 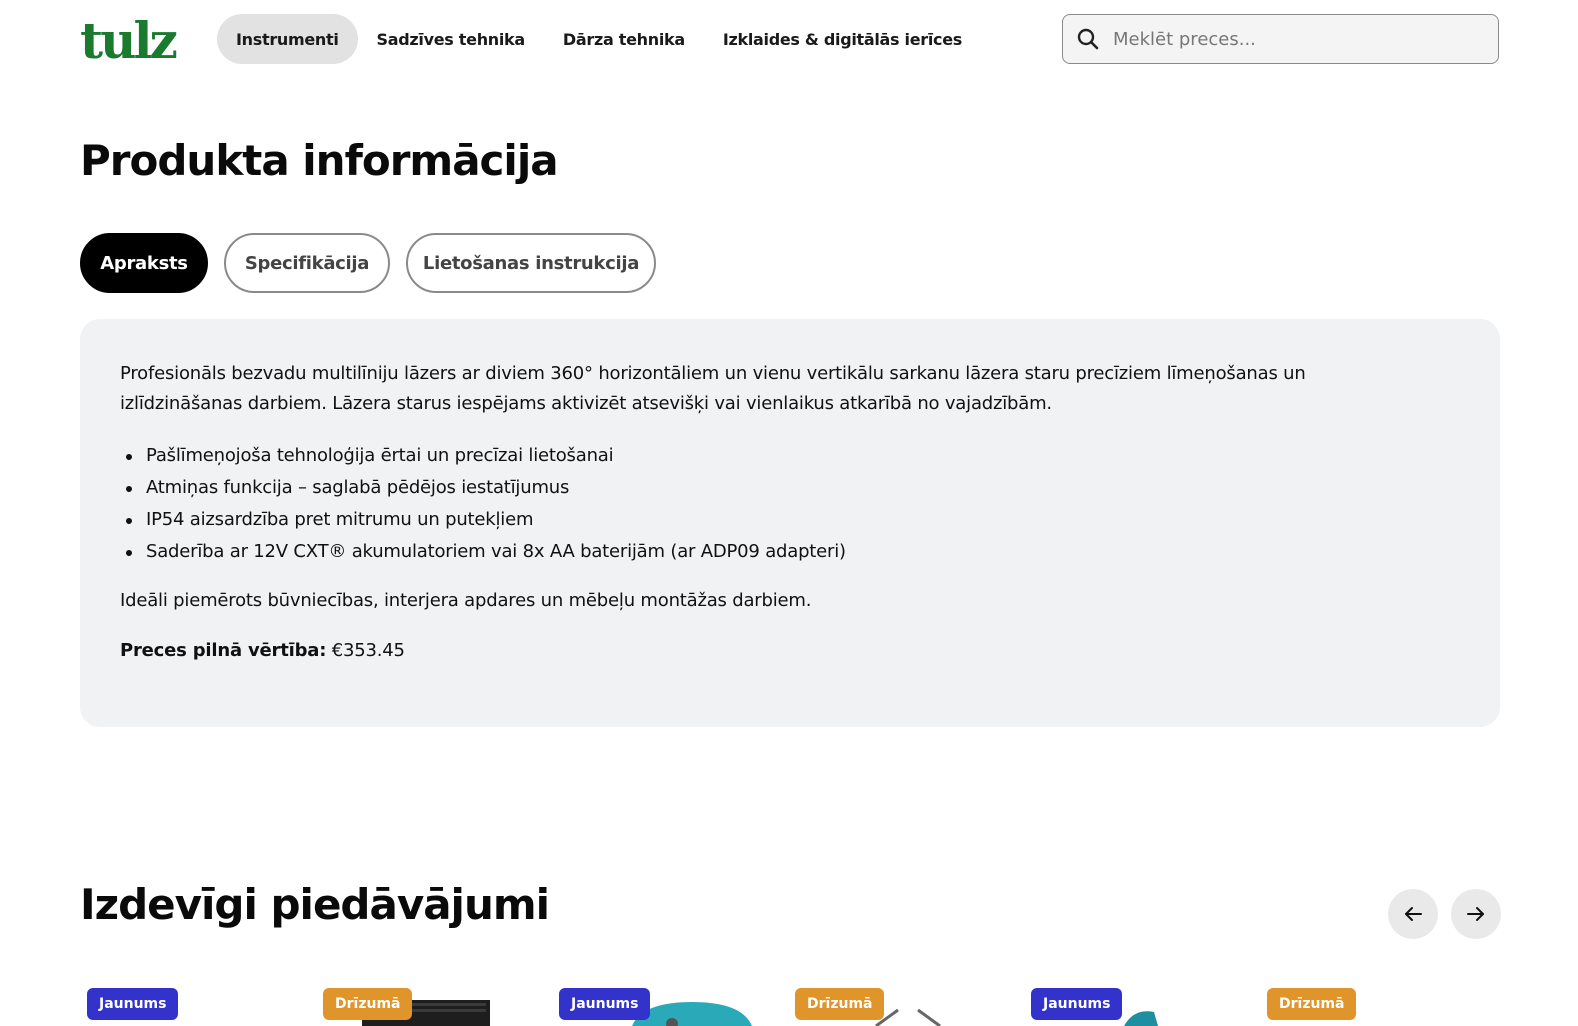 I want to click on tab-apraksts: Apraksts, so click(x=144, y=263).